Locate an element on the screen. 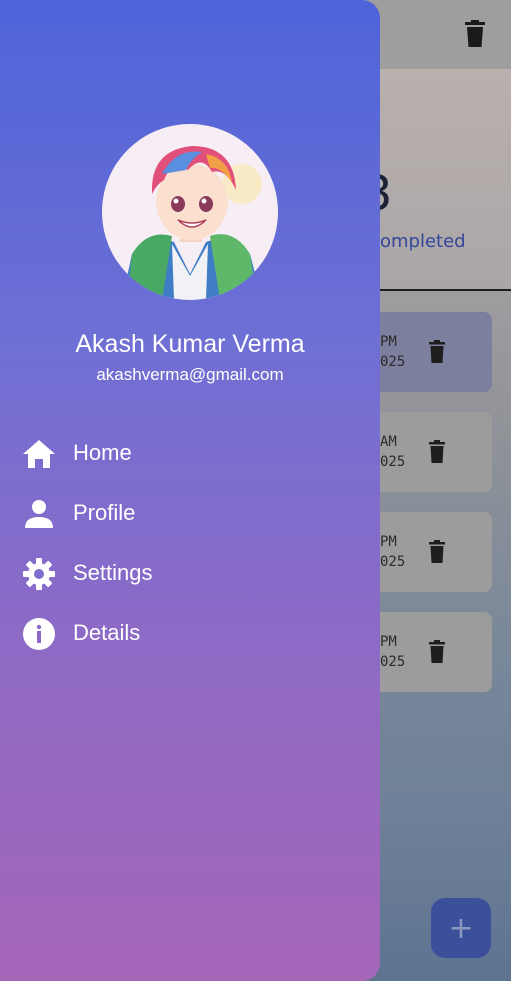 This screenshot has height=981, width=511. add-task-button: + is located at coordinates (461, 928).